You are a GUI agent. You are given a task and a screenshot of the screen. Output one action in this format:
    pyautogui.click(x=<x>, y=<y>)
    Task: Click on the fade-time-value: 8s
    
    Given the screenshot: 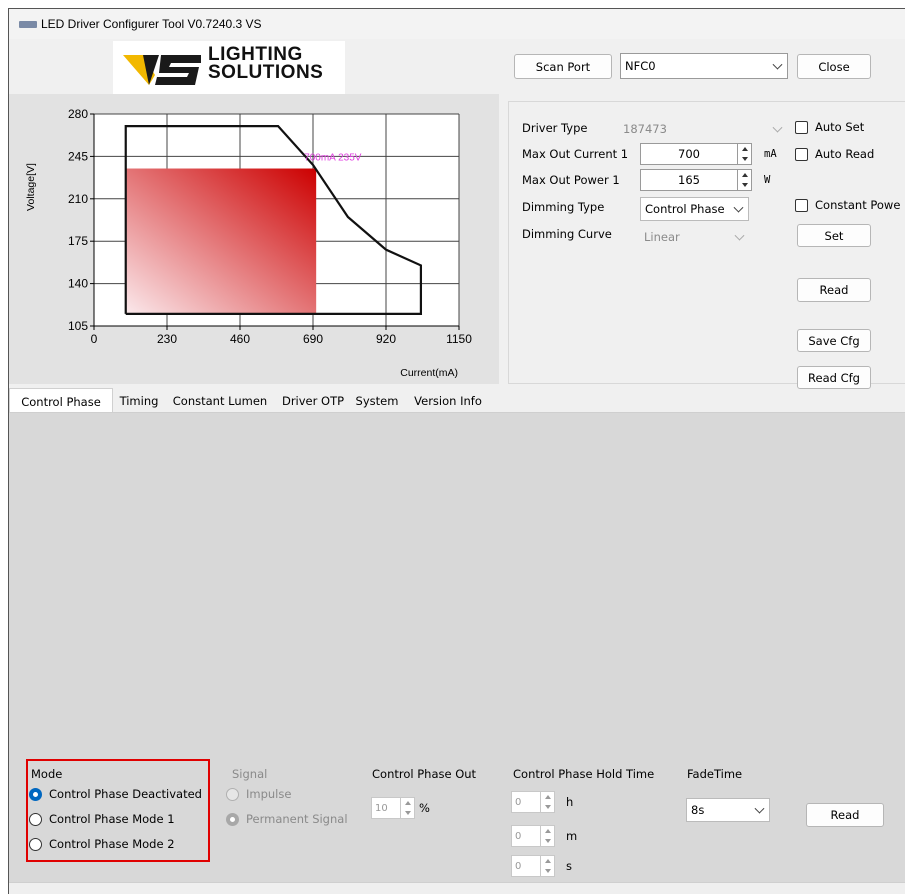 What is the action you would take?
    pyautogui.click(x=698, y=810)
    